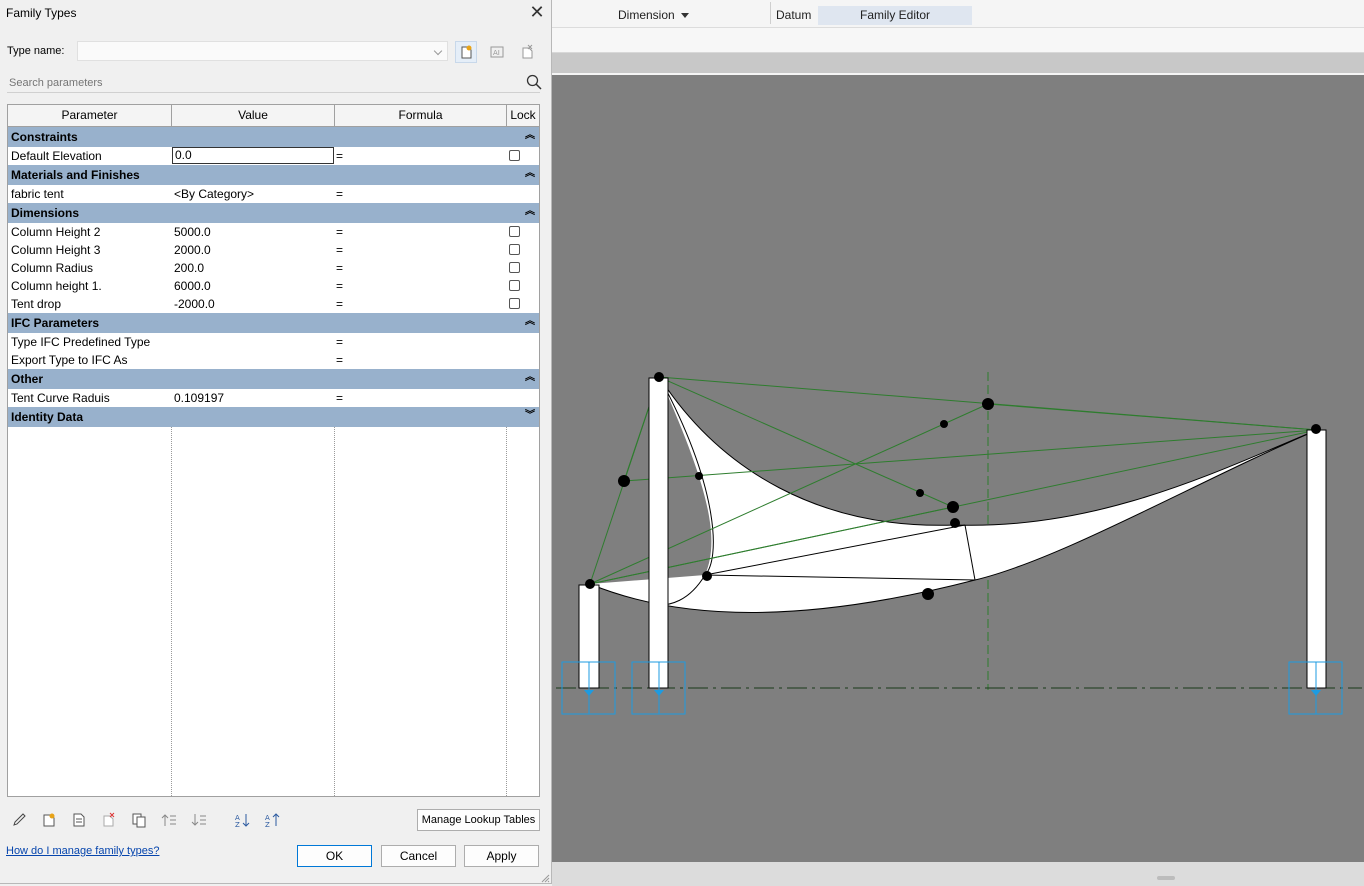 Image resolution: width=1364 pixels, height=886 pixels. I want to click on new-type-button, so click(466, 52).